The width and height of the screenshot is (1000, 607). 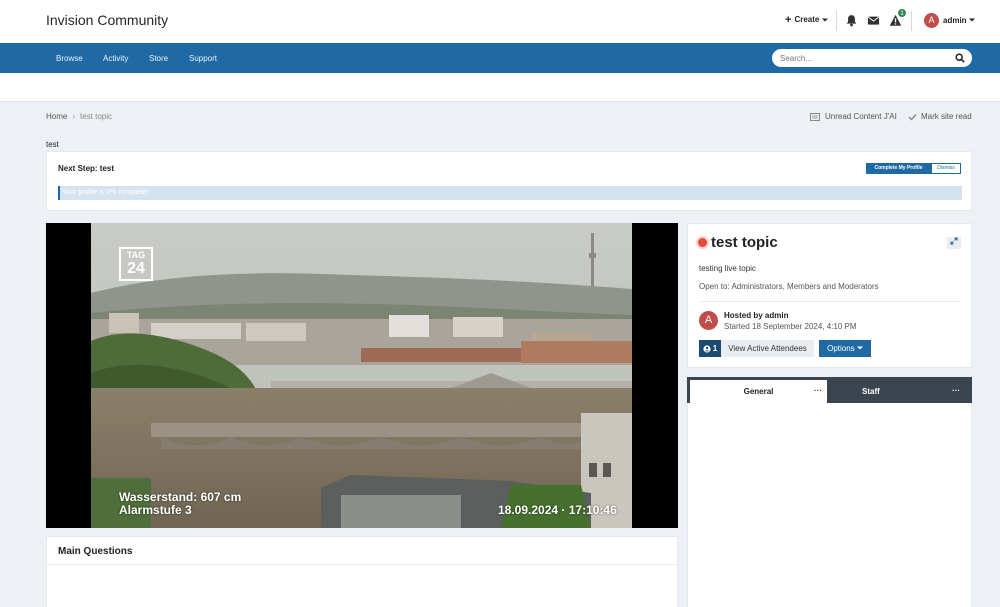 What do you see at coordinates (707, 348) in the screenshot?
I see `user-circle-icon` at bounding box center [707, 348].